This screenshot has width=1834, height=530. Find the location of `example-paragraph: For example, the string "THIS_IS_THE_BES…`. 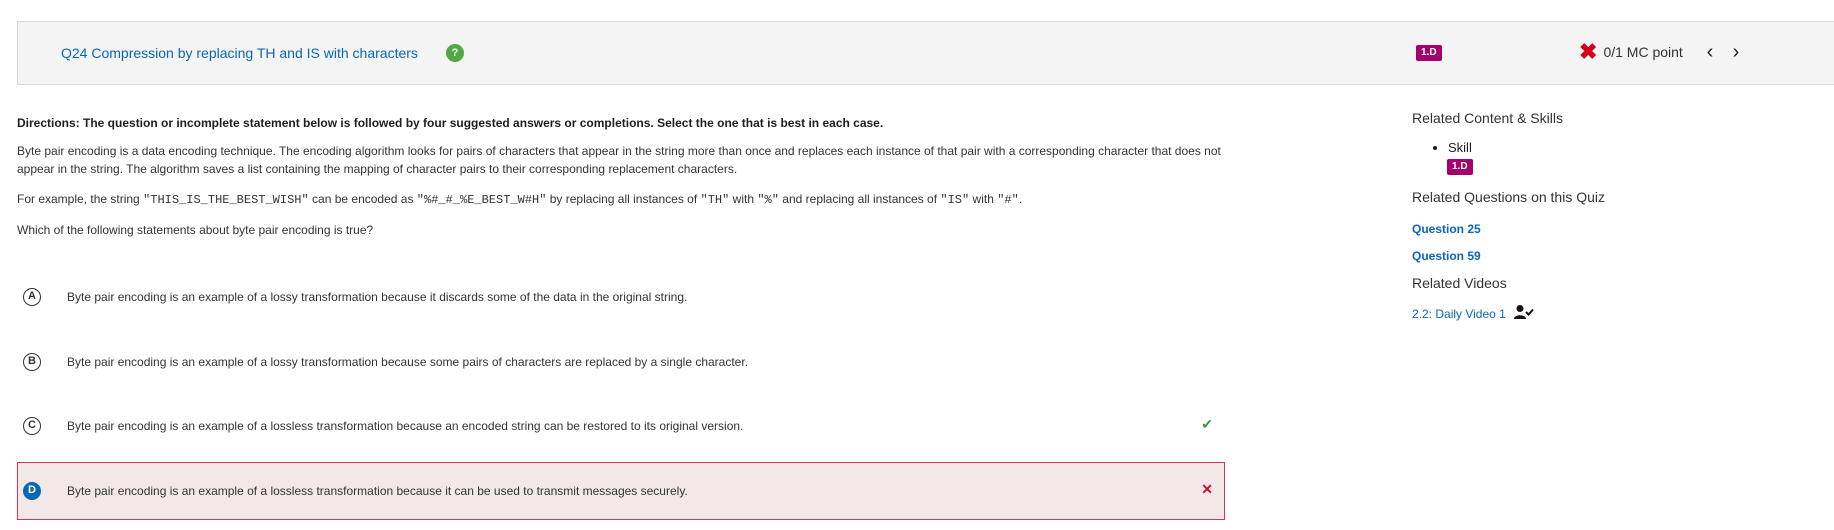

example-paragraph: For example, the string "THIS_IS_THE_BES… is located at coordinates (621, 199).